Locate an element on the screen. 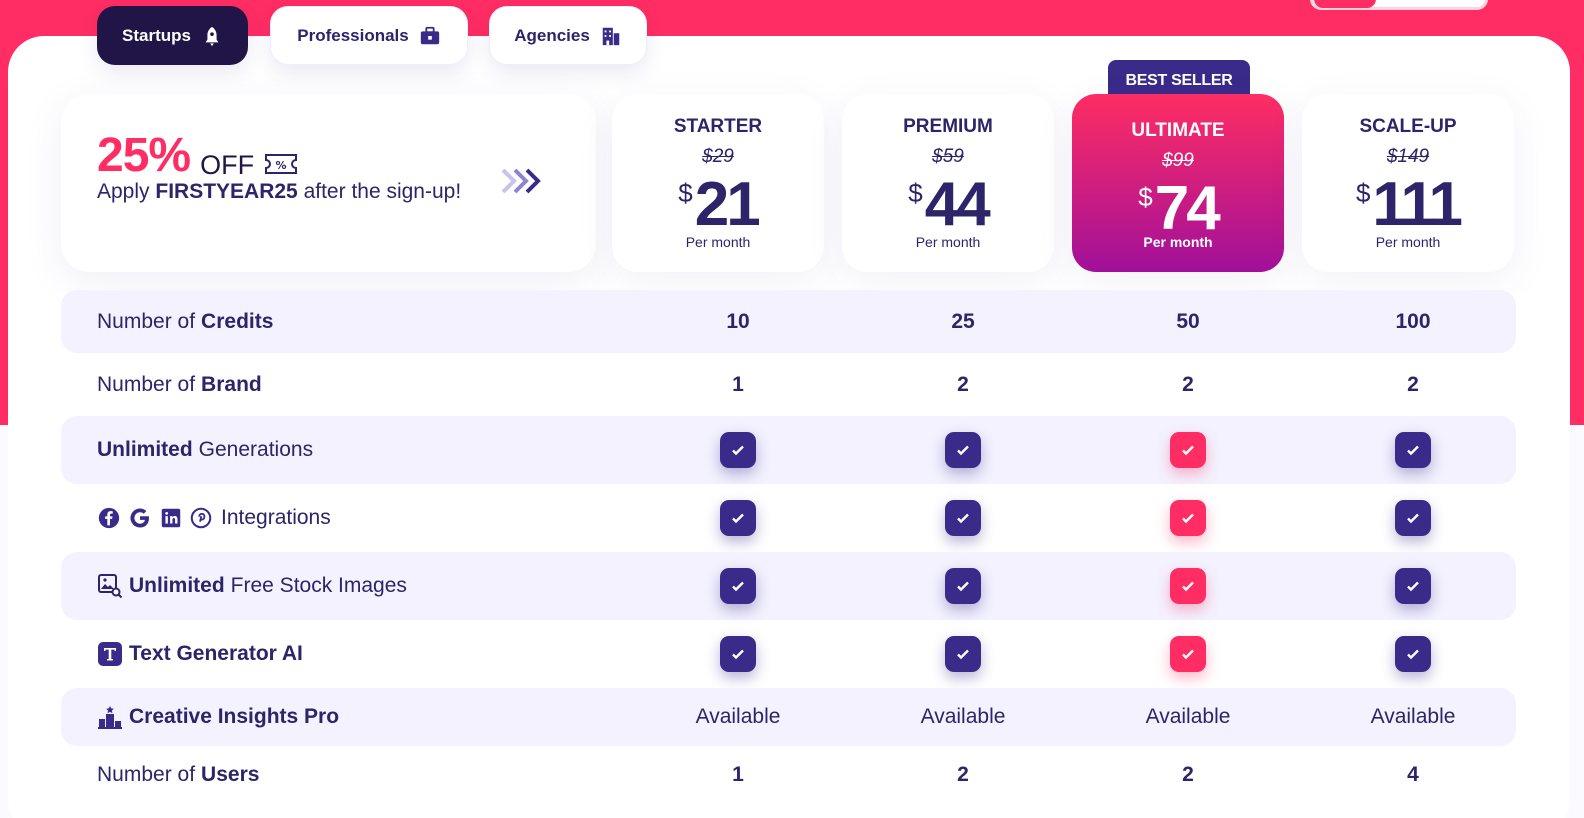  row-label: Creative Insights Pro is located at coordinates (218, 717).